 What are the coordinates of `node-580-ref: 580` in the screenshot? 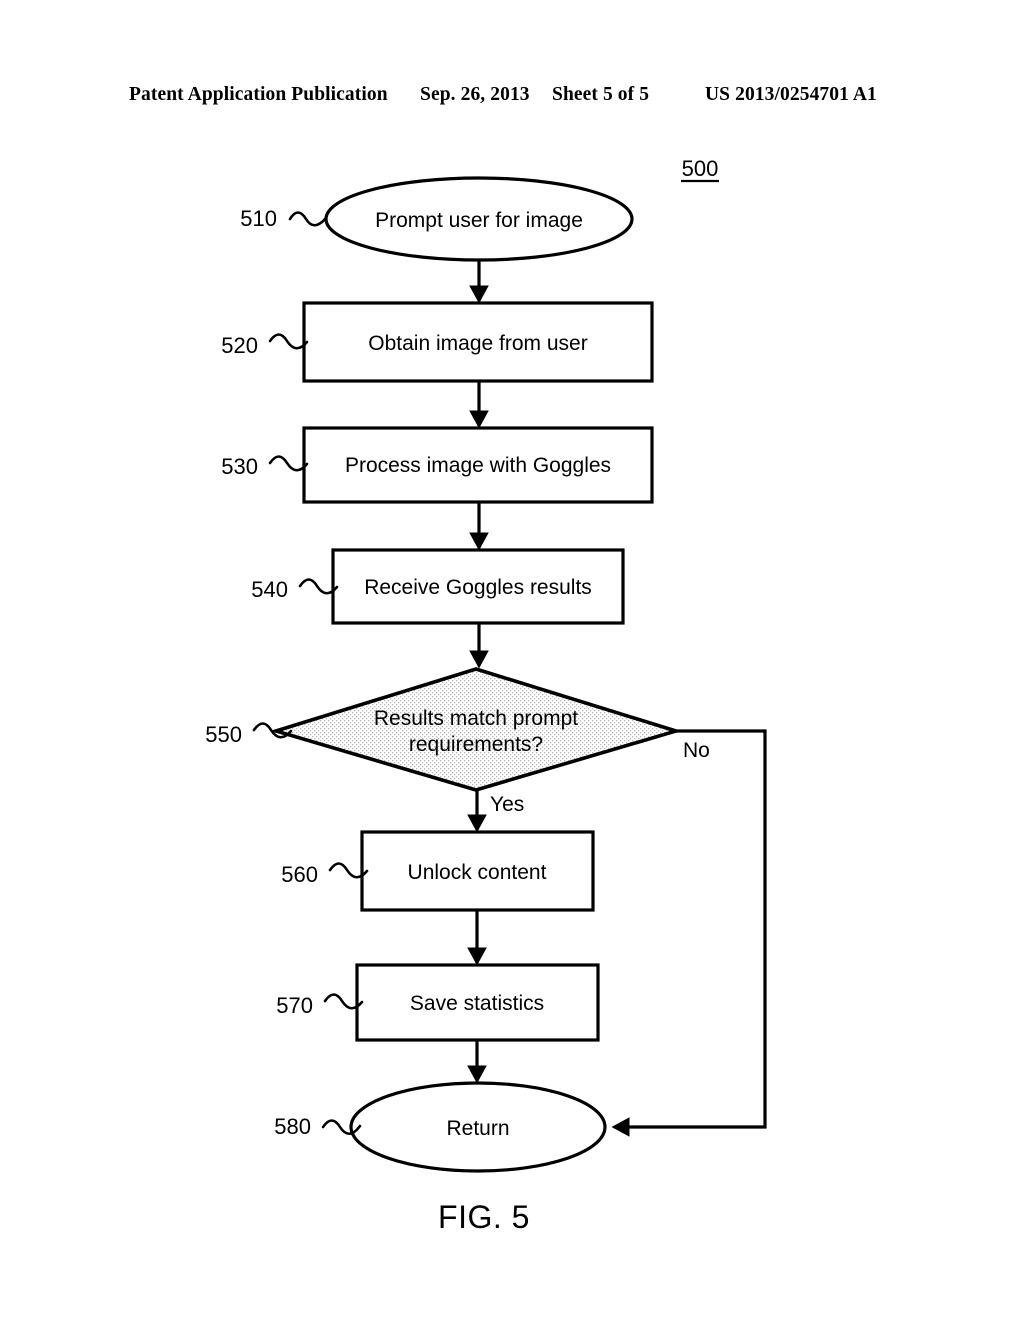 It's located at (292, 1126).